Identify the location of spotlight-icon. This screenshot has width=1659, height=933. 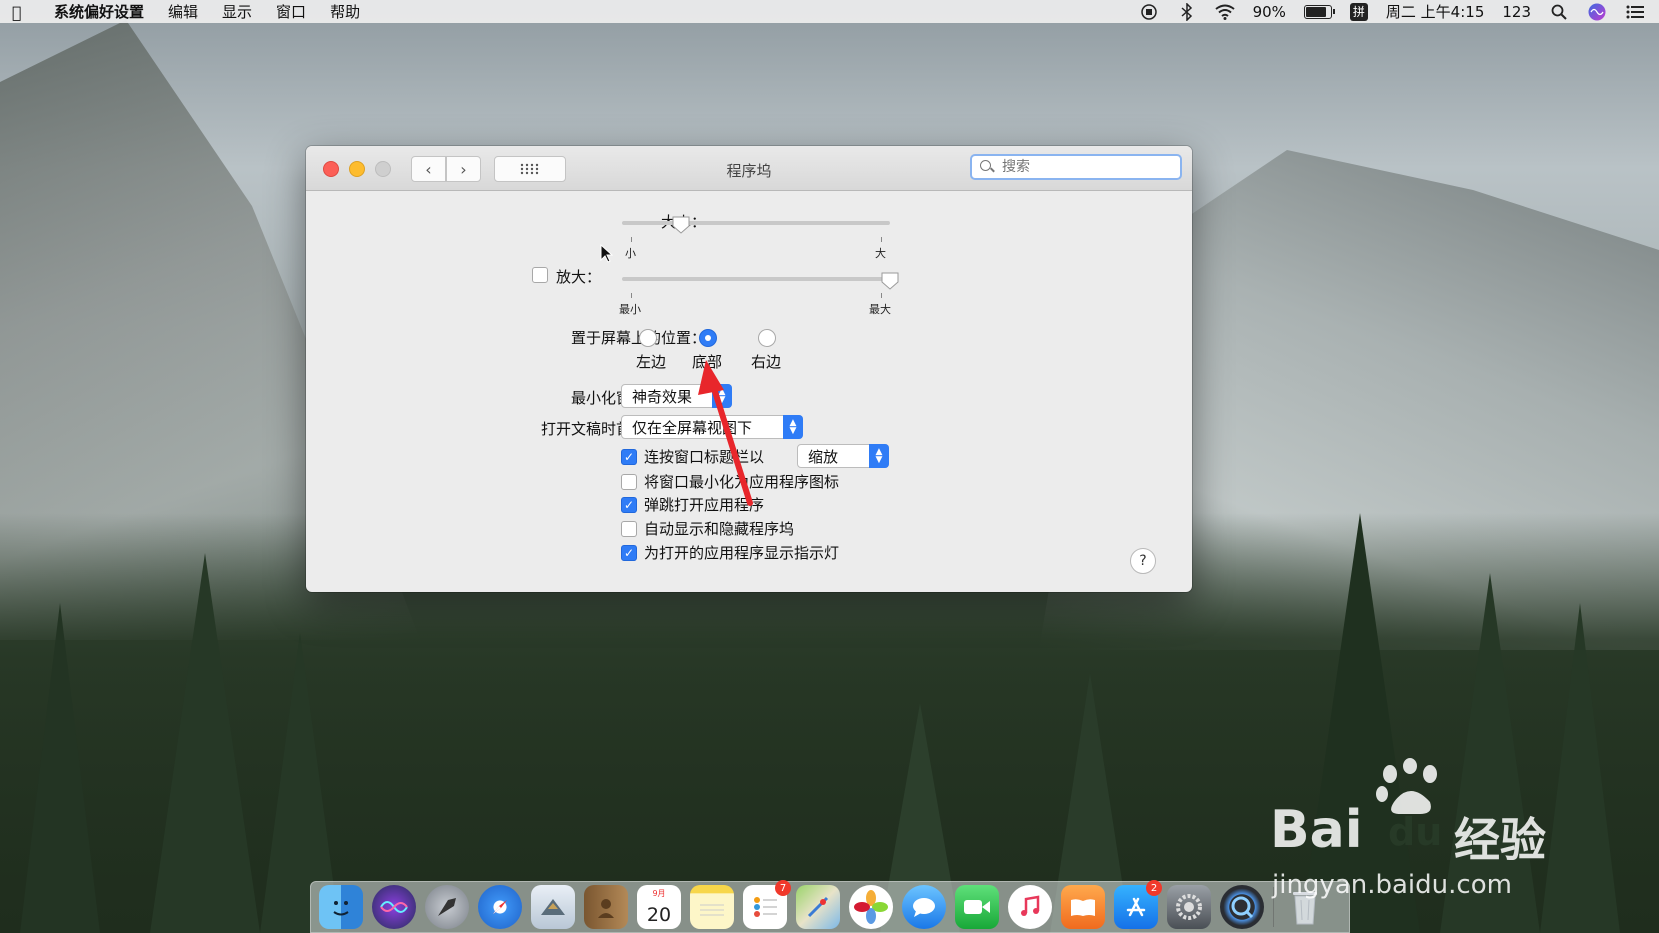
(1559, 12).